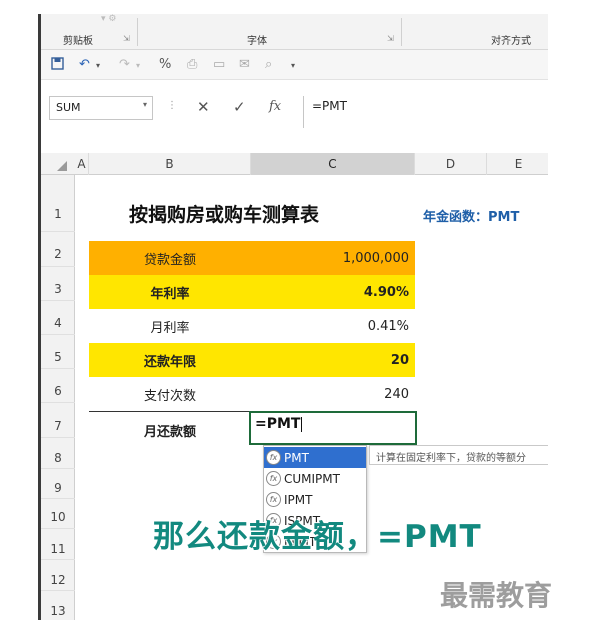 The height and width of the screenshot is (631, 595). I want to click on row-header-9: 9, so click(58, 484).